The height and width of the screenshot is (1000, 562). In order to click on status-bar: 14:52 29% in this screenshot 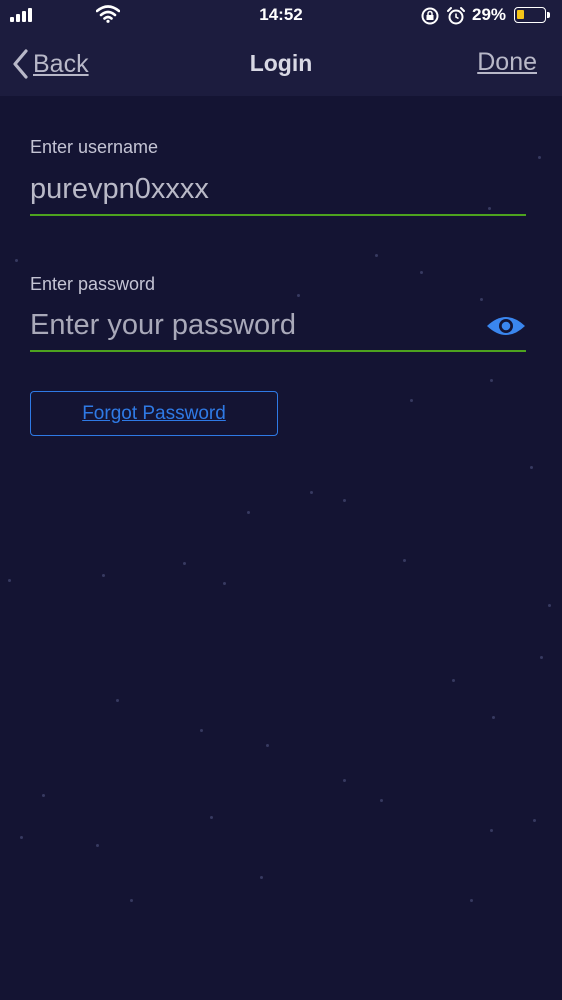, I will do `click(281, 16)`.